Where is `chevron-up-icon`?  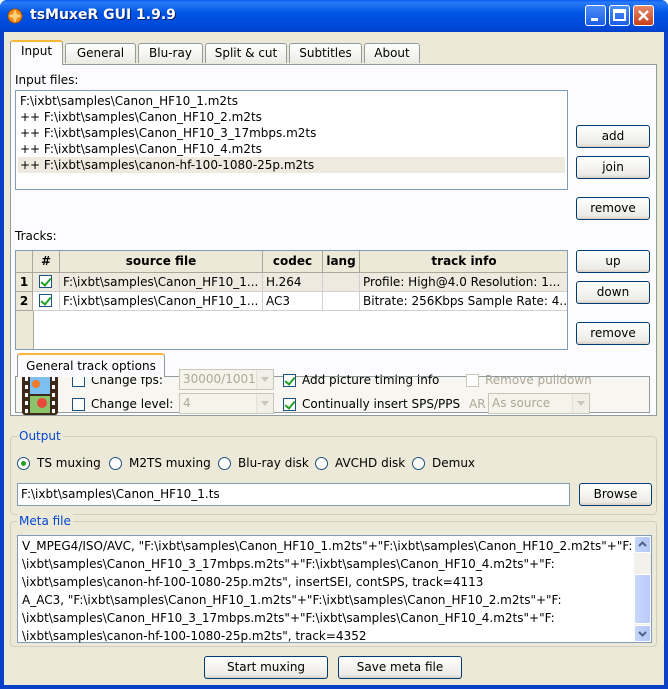
chevron-up-icon is located at coordinates (642, 544).